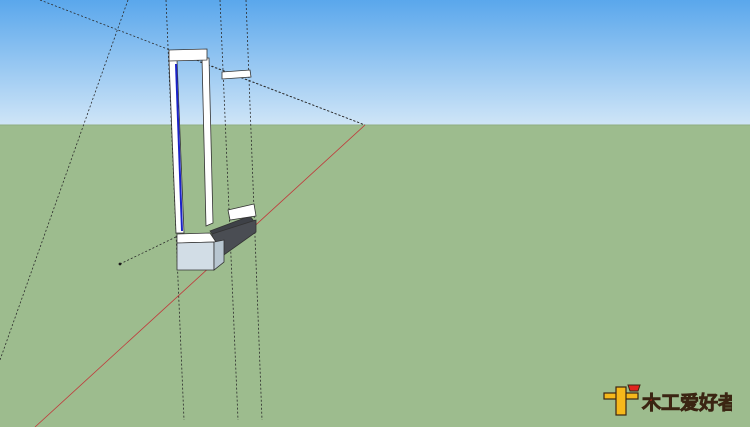 This screenshot has width=750, height=427. Describe the element at coordinates (196, 238) in the screenshot. I see `bottom-block-top` at that location.